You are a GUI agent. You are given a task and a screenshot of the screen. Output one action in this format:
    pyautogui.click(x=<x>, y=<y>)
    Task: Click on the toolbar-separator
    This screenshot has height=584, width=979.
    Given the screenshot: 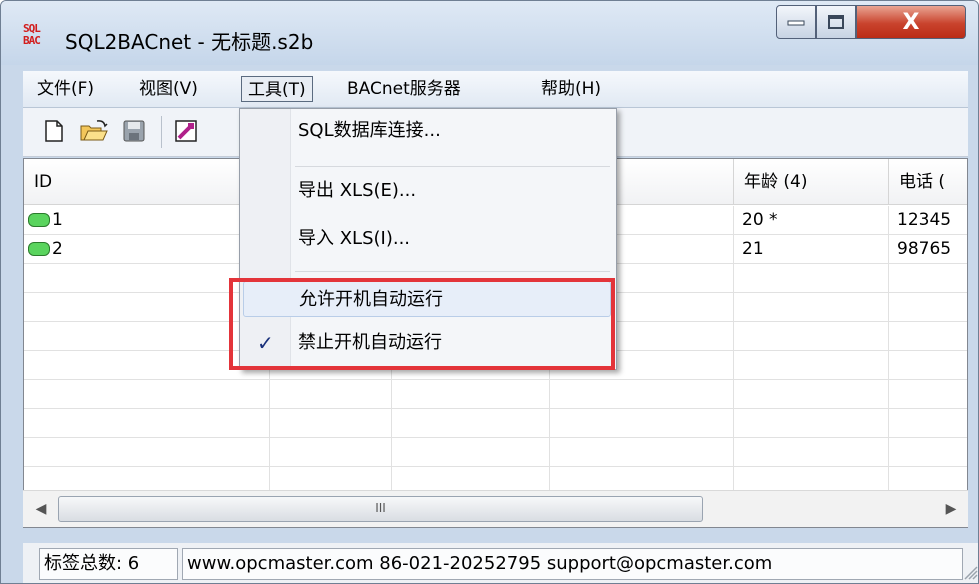 What is the action you would take?
    pyautogui.click(x=161, y=132)
    